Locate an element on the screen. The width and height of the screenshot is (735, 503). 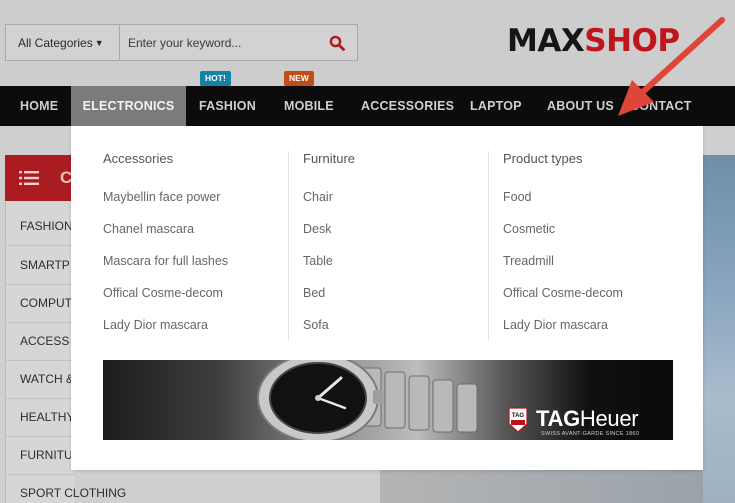
menu-link: Mascara for full lashes is located at coordinates (165, 261).